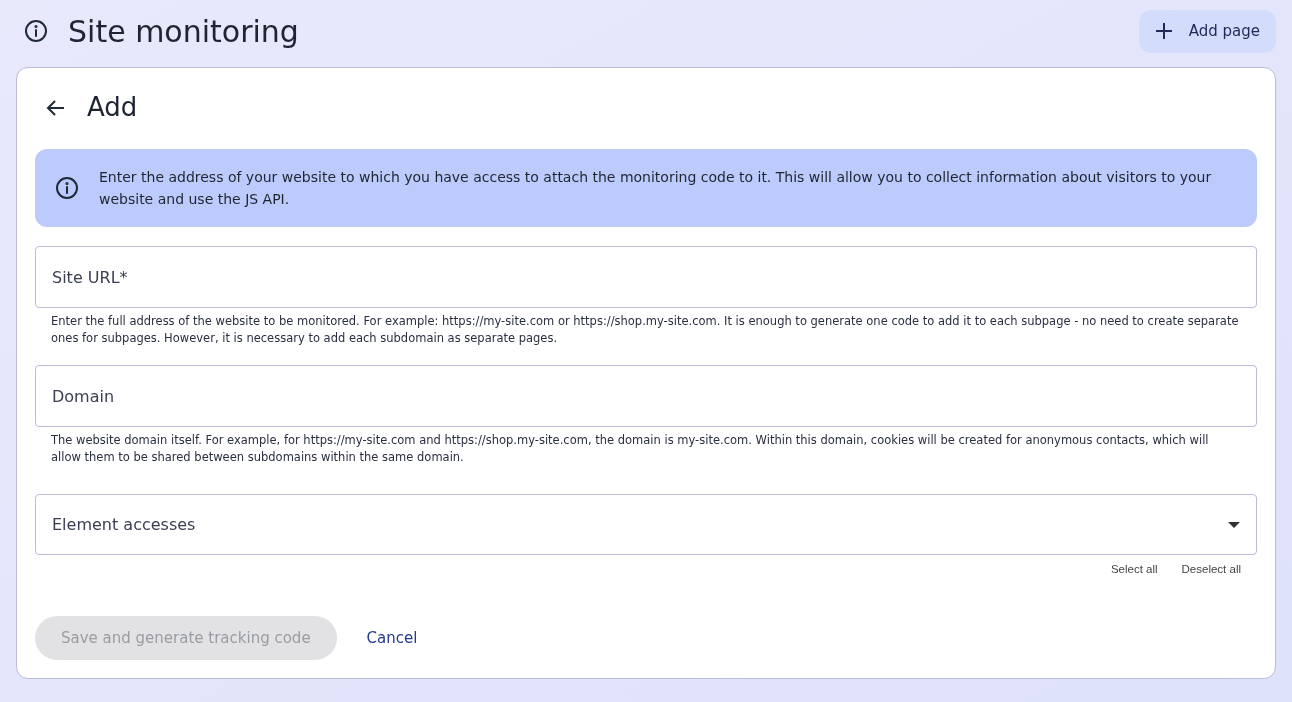  Describe the element at coordinates (183, 31) in the screenshot. I see `page-title: Site monitoring` at that location.